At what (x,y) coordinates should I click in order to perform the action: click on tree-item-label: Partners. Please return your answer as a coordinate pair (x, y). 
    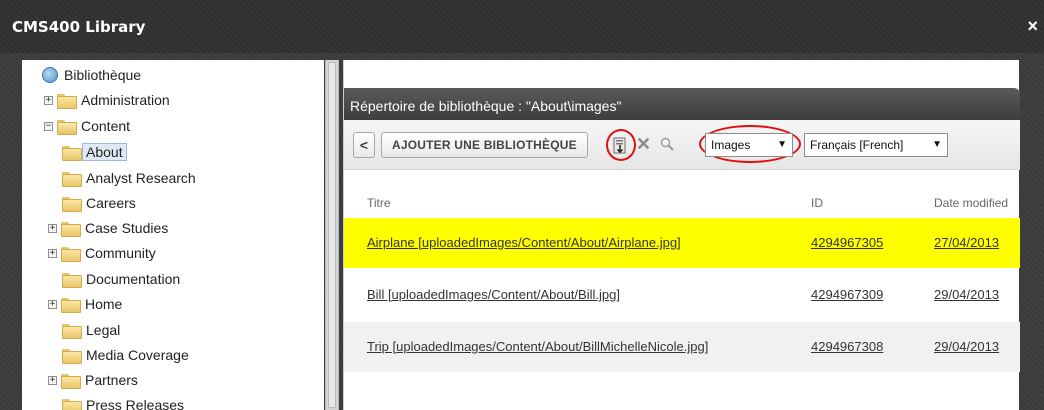
    Looking at the image, I should click on (111, 380).